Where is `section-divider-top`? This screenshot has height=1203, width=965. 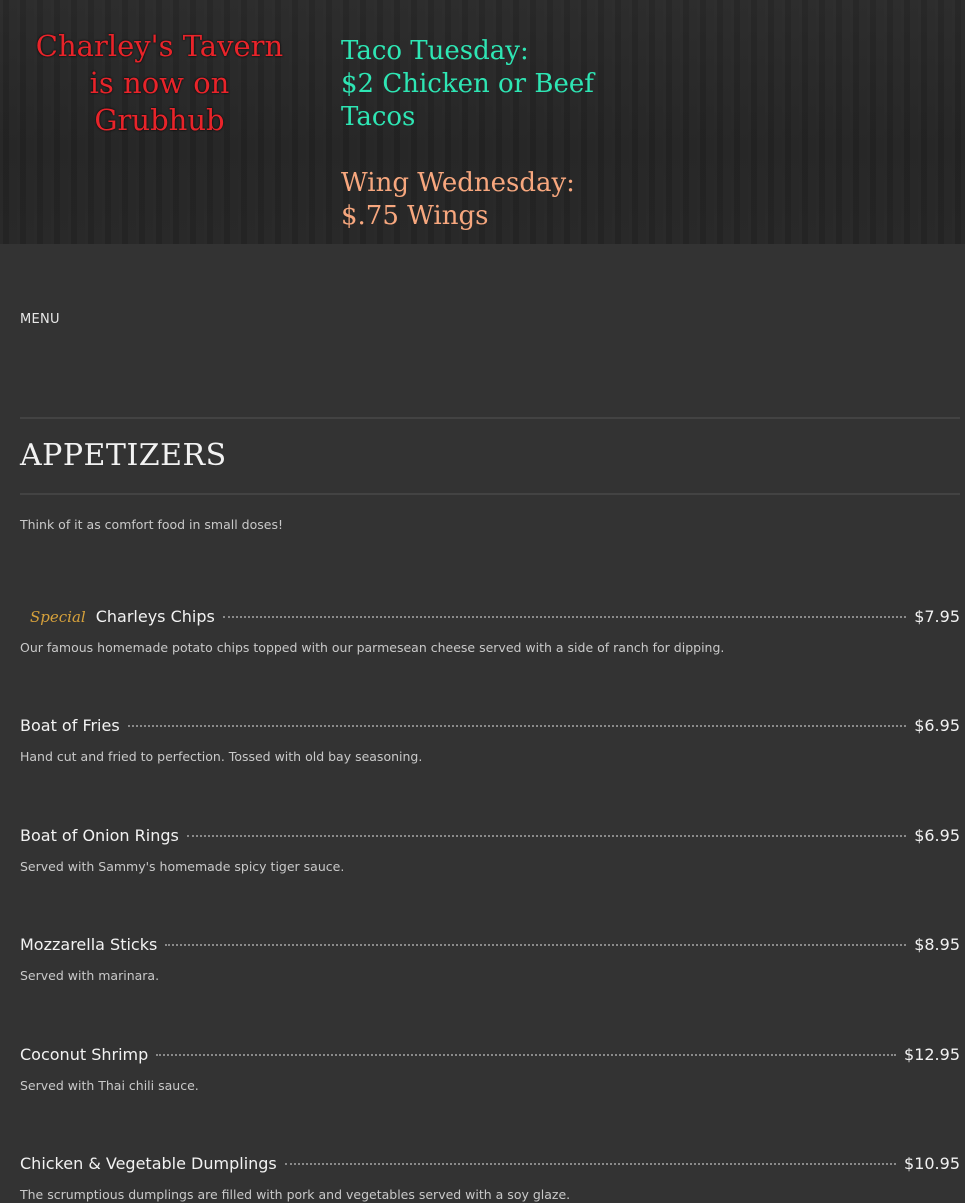
section-divider-top is located at coordinates (490, 418).